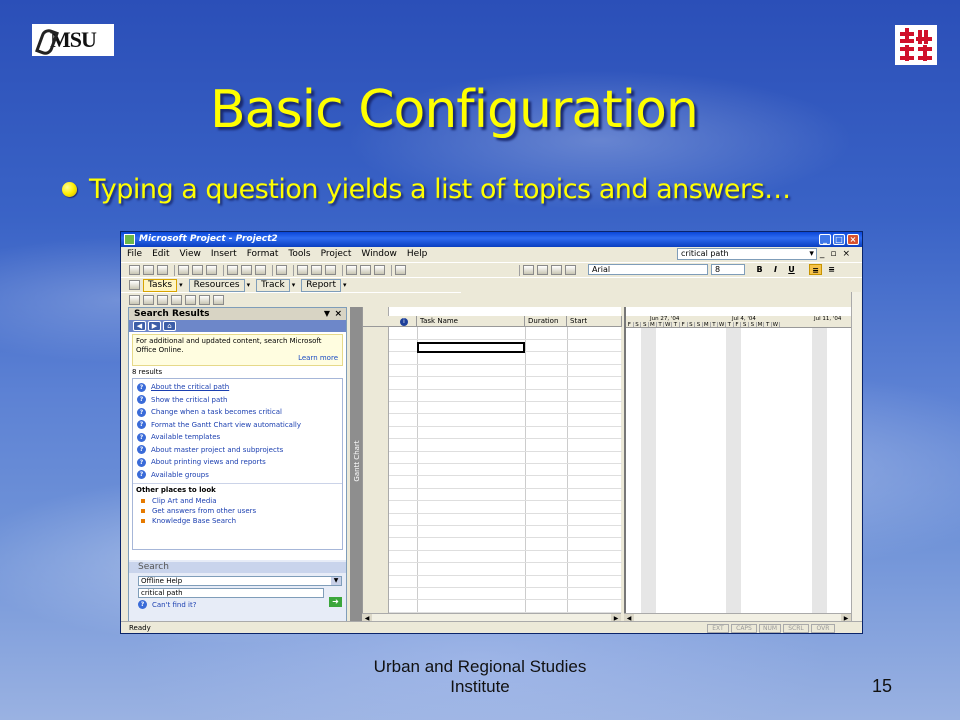  I want to click on menu-project: Project, so click(336, 254).